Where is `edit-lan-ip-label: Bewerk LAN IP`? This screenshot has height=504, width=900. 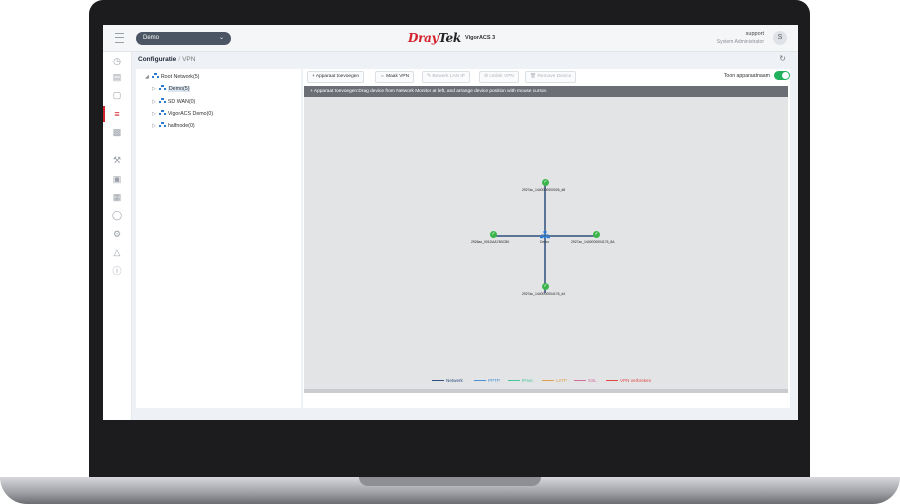
edit-lan-ip-label: Bewerk LAN IP is located at coordinates (448, 76).